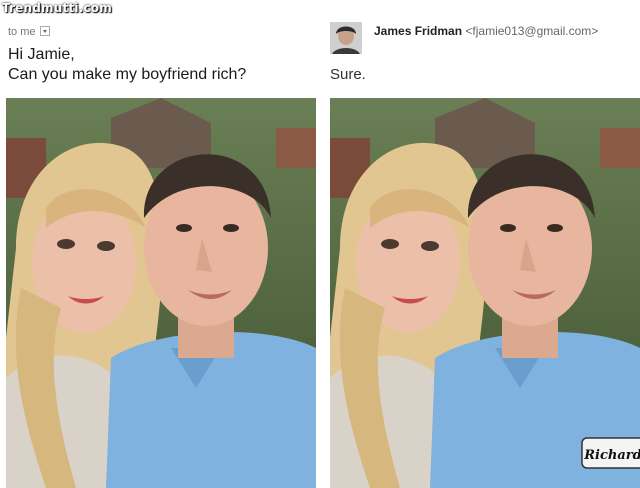 This screenshot has width=640, height=488. Describe the element at coordinates (41, 54) in the screenshot. I see `message-greeting: Hi Jamie,` at that location.